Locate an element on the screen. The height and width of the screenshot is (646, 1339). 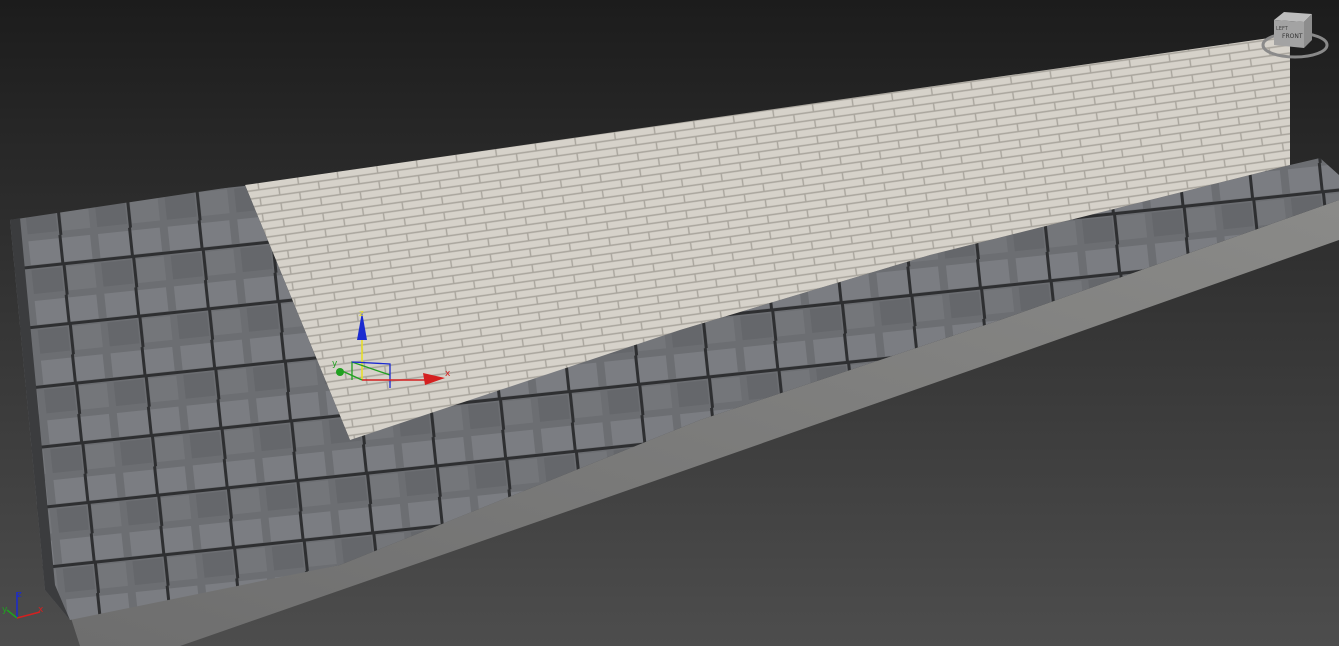
axis-tripod: z x y is located at coordinates (23, 604).